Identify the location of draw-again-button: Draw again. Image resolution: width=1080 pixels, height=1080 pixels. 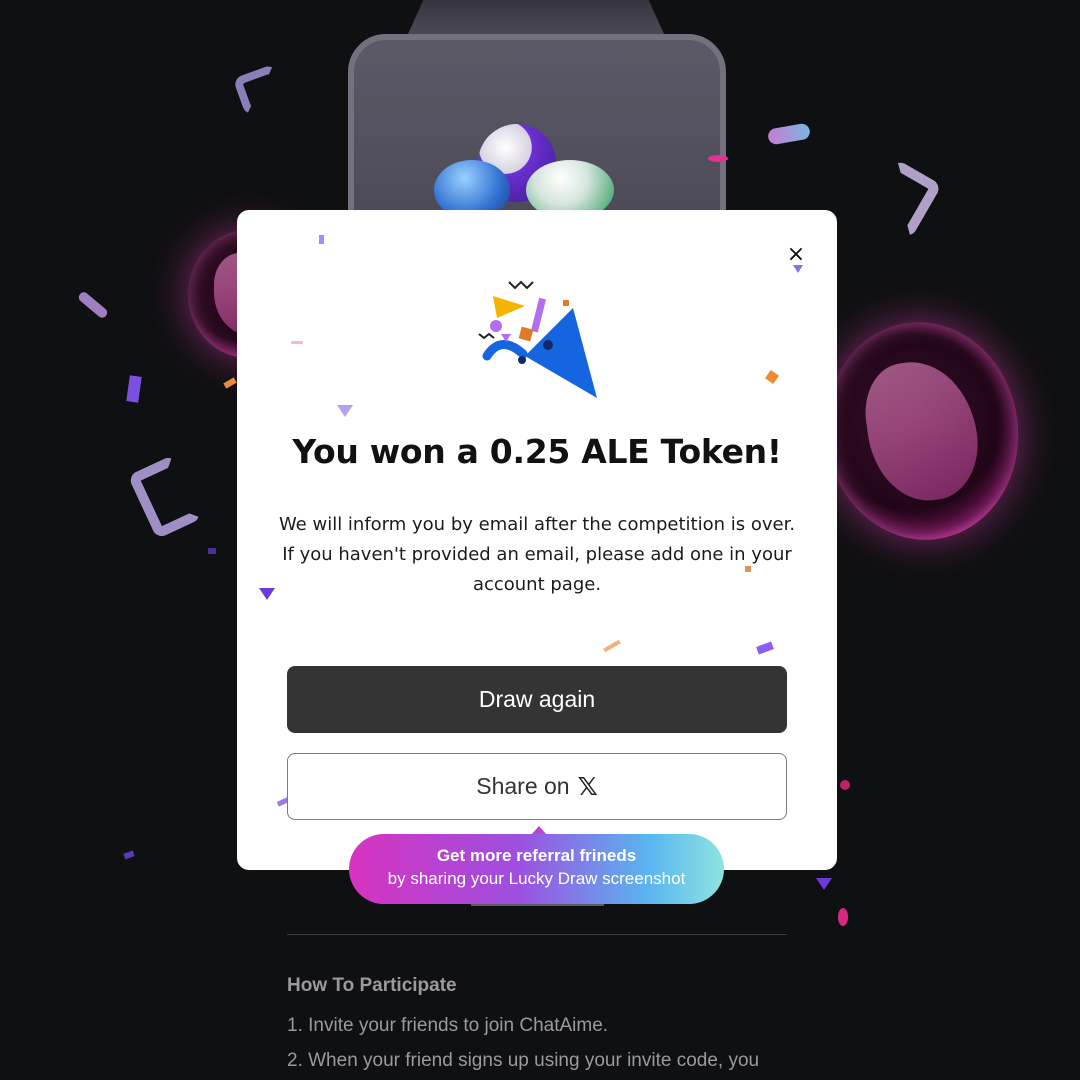
(537, 699).